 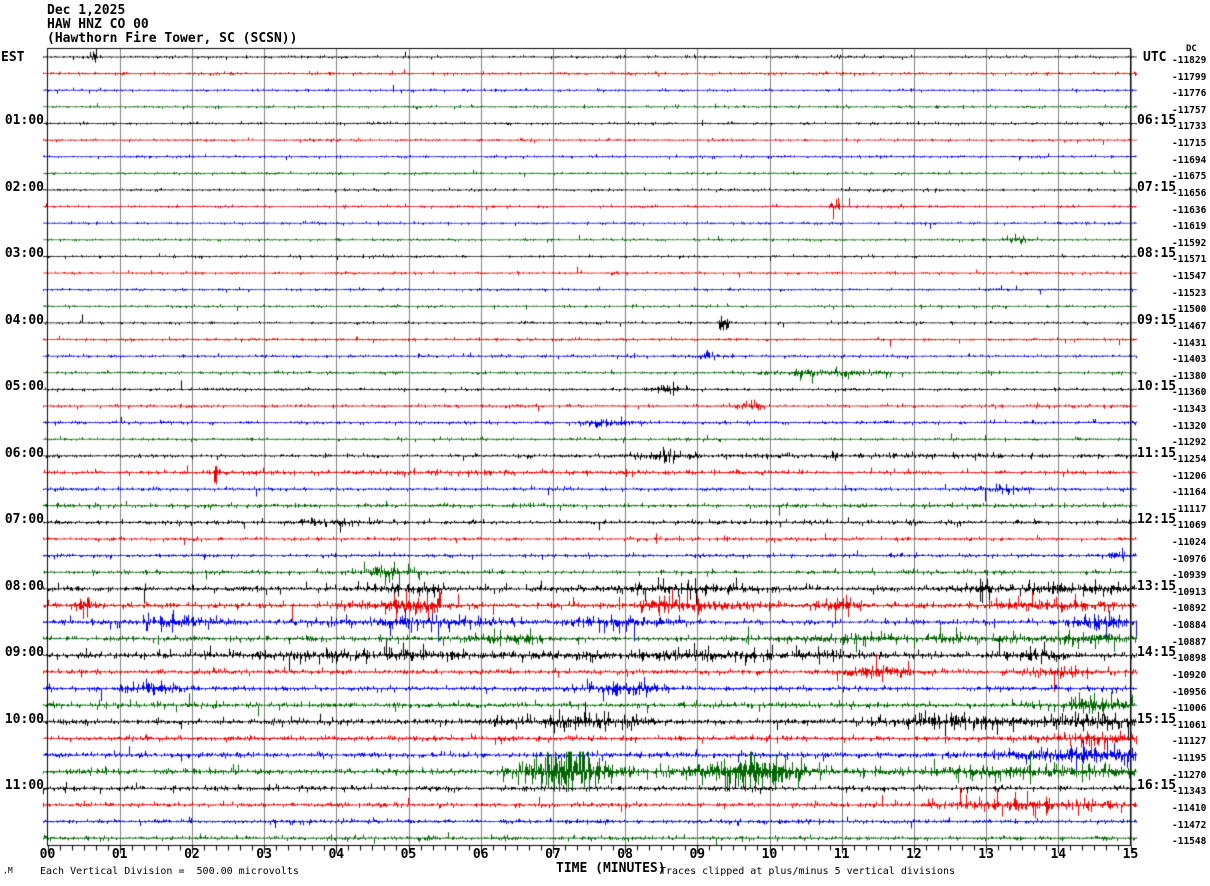 What do you see at coordinates (1189, 293) in the screenshot?
I see `dc-offset-value: -11523` at bounding box center [1189, 293].